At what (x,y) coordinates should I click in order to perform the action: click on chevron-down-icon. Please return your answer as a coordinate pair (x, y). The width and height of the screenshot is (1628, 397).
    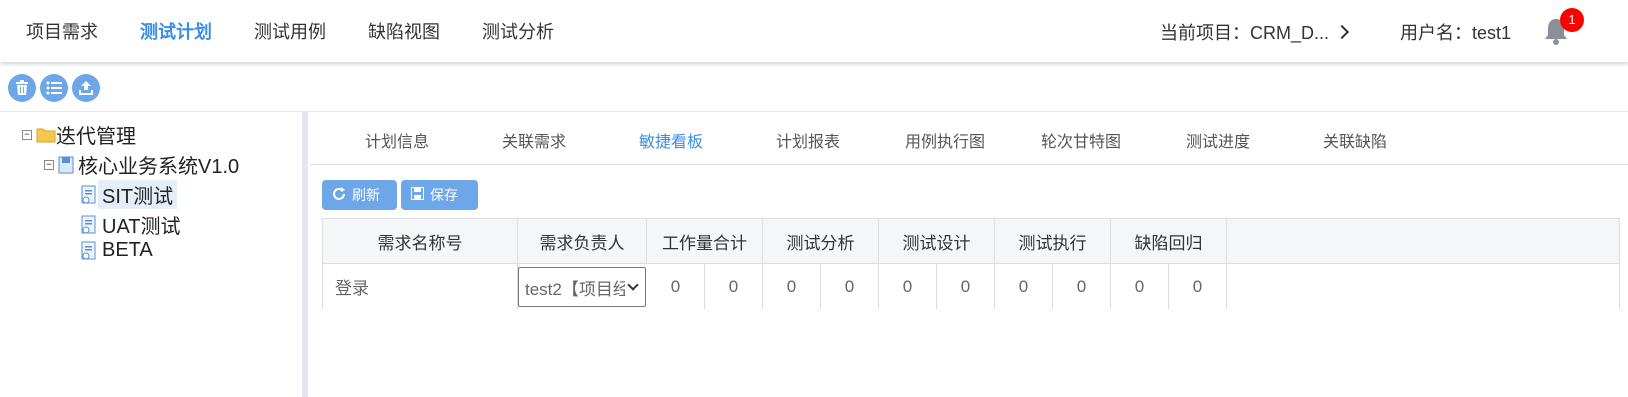
    Looking at the image, I should click on (633, 285).